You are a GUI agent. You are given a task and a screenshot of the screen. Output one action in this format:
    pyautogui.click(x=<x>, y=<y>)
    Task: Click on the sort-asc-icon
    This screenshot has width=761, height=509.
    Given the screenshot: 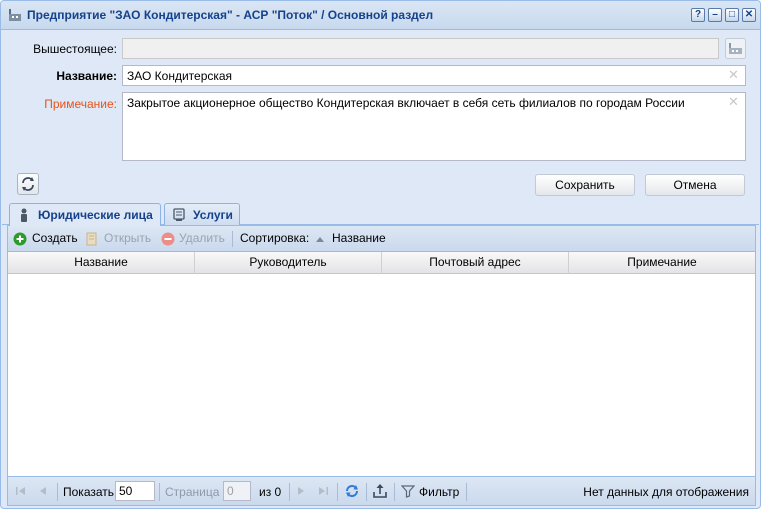 What is the action you would take?
    pyautogui.click(x=320, y=239)
    